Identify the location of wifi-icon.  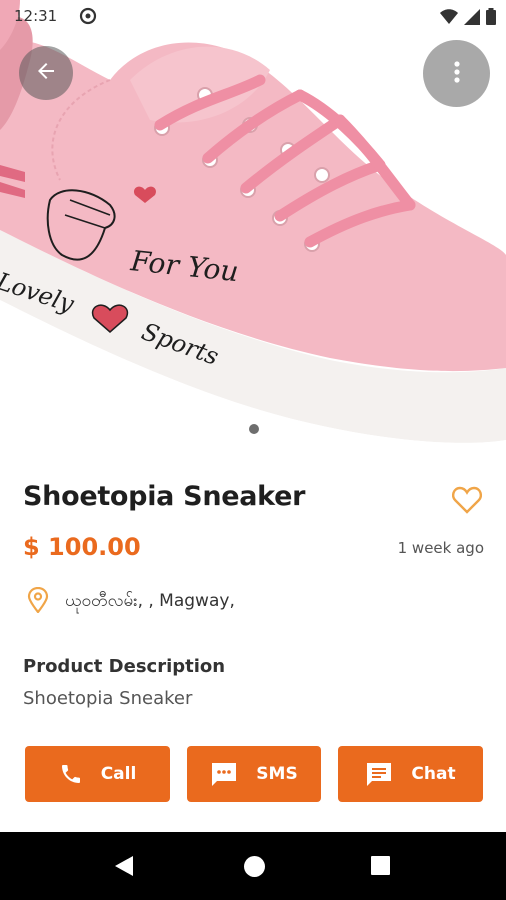
(449, 18).